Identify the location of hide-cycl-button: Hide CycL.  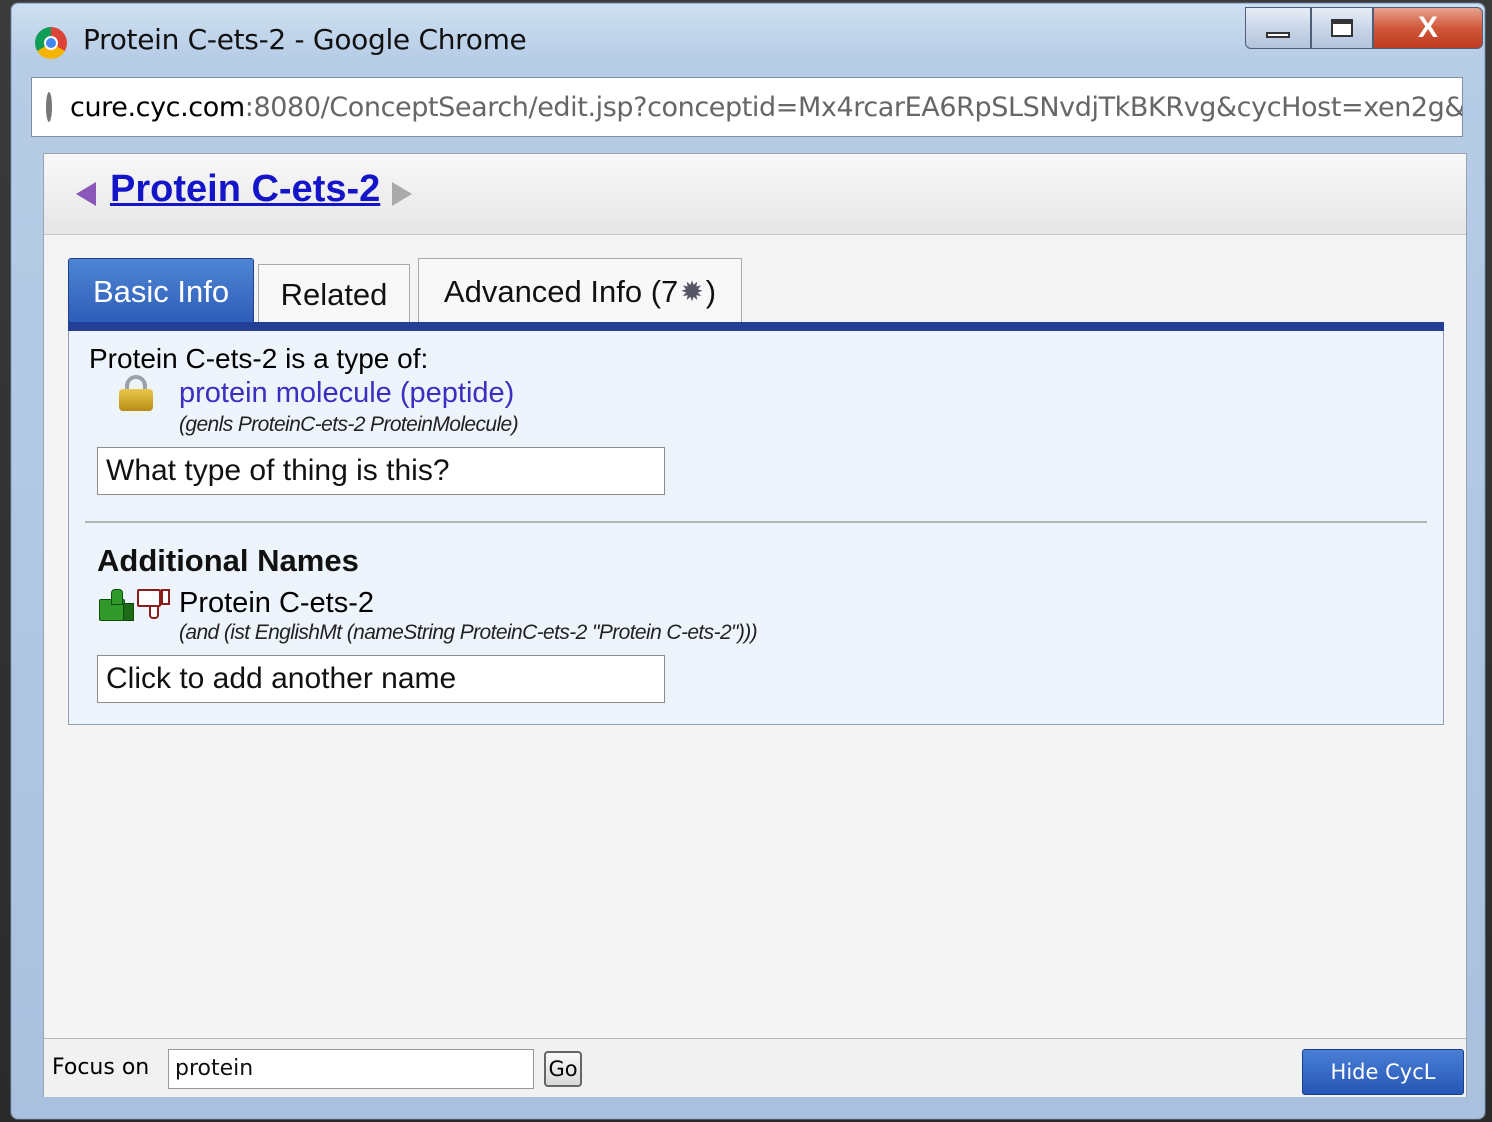
(1383, 1072).